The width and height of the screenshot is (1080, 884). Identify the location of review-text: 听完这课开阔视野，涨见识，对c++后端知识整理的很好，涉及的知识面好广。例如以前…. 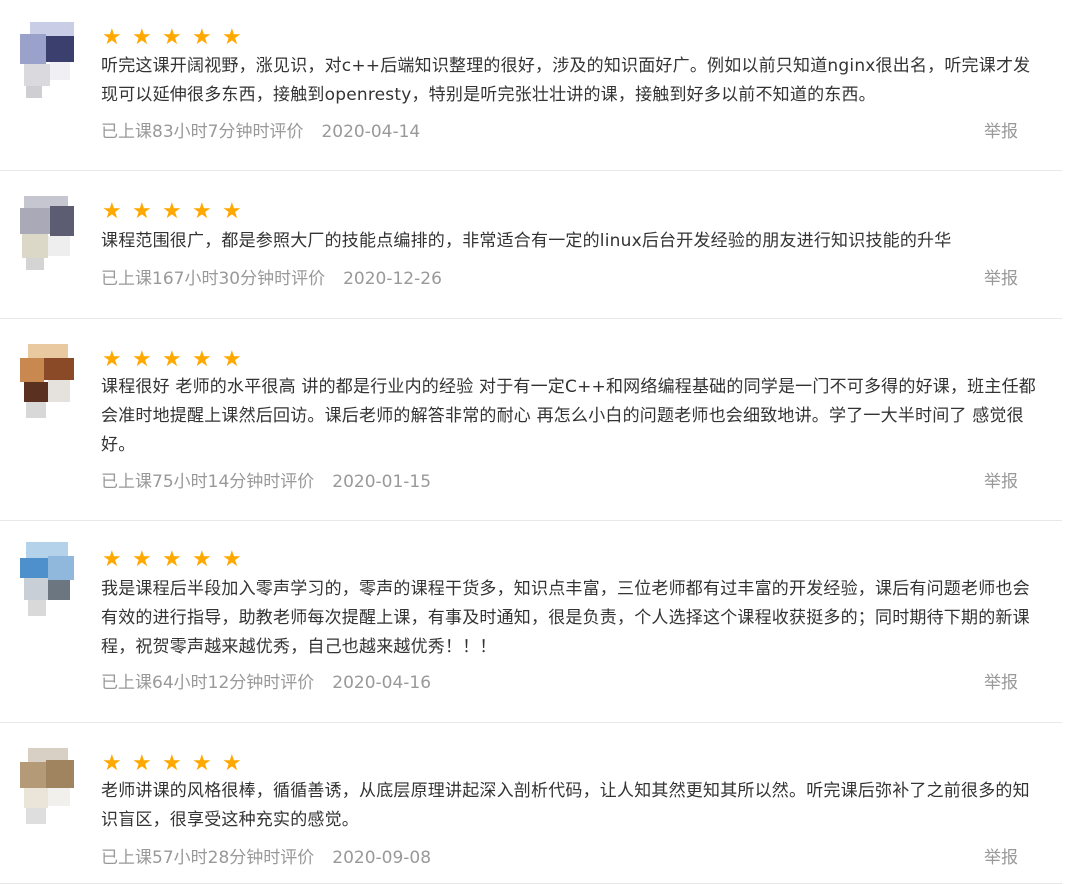
(566, 80).